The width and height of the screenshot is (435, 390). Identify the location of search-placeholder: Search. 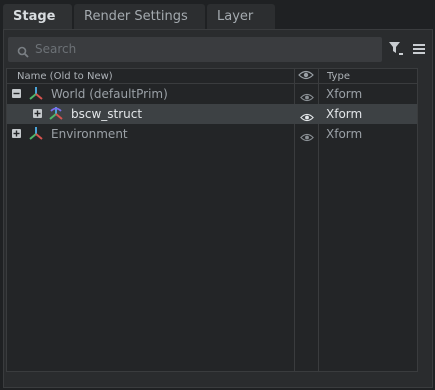
(56, 49).